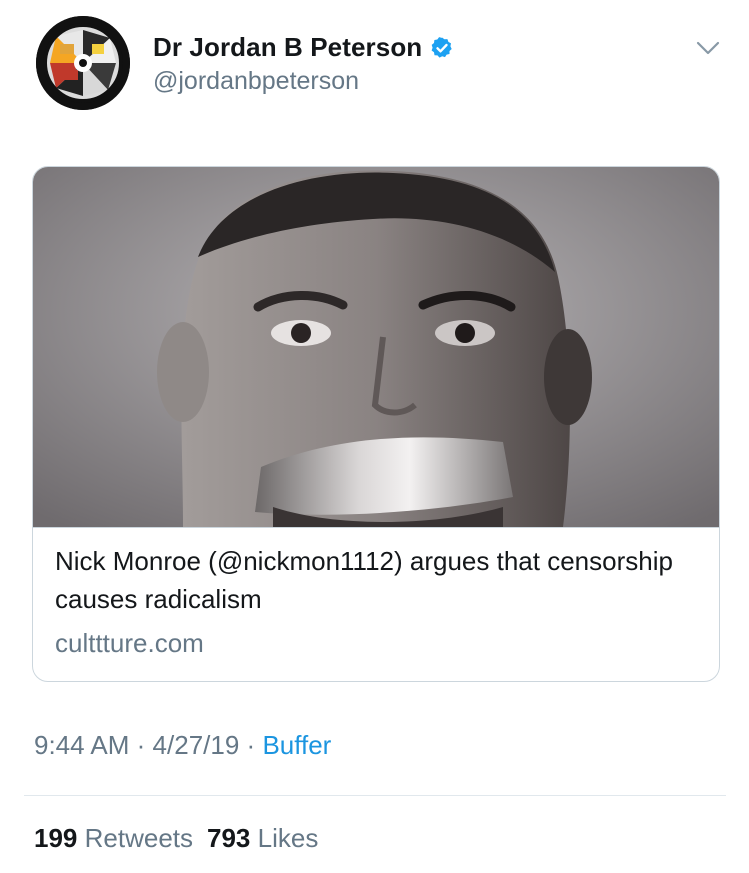 The width and height of the screenshot is (749, 873). What do you see at coordinates (375, 795) in the screenshot?
I see `divider` at bounding box center [375, 795].